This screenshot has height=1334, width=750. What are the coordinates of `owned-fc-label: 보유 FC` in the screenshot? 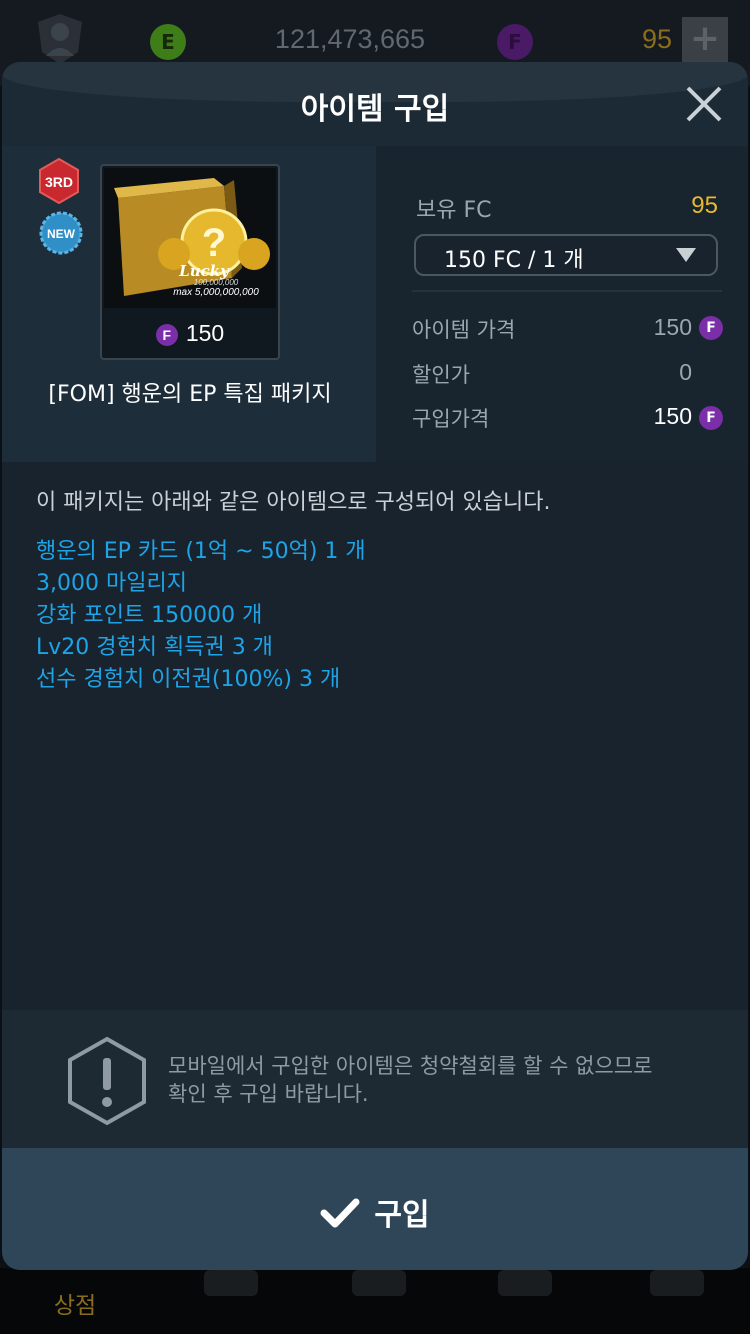 It's located at (454, 210).